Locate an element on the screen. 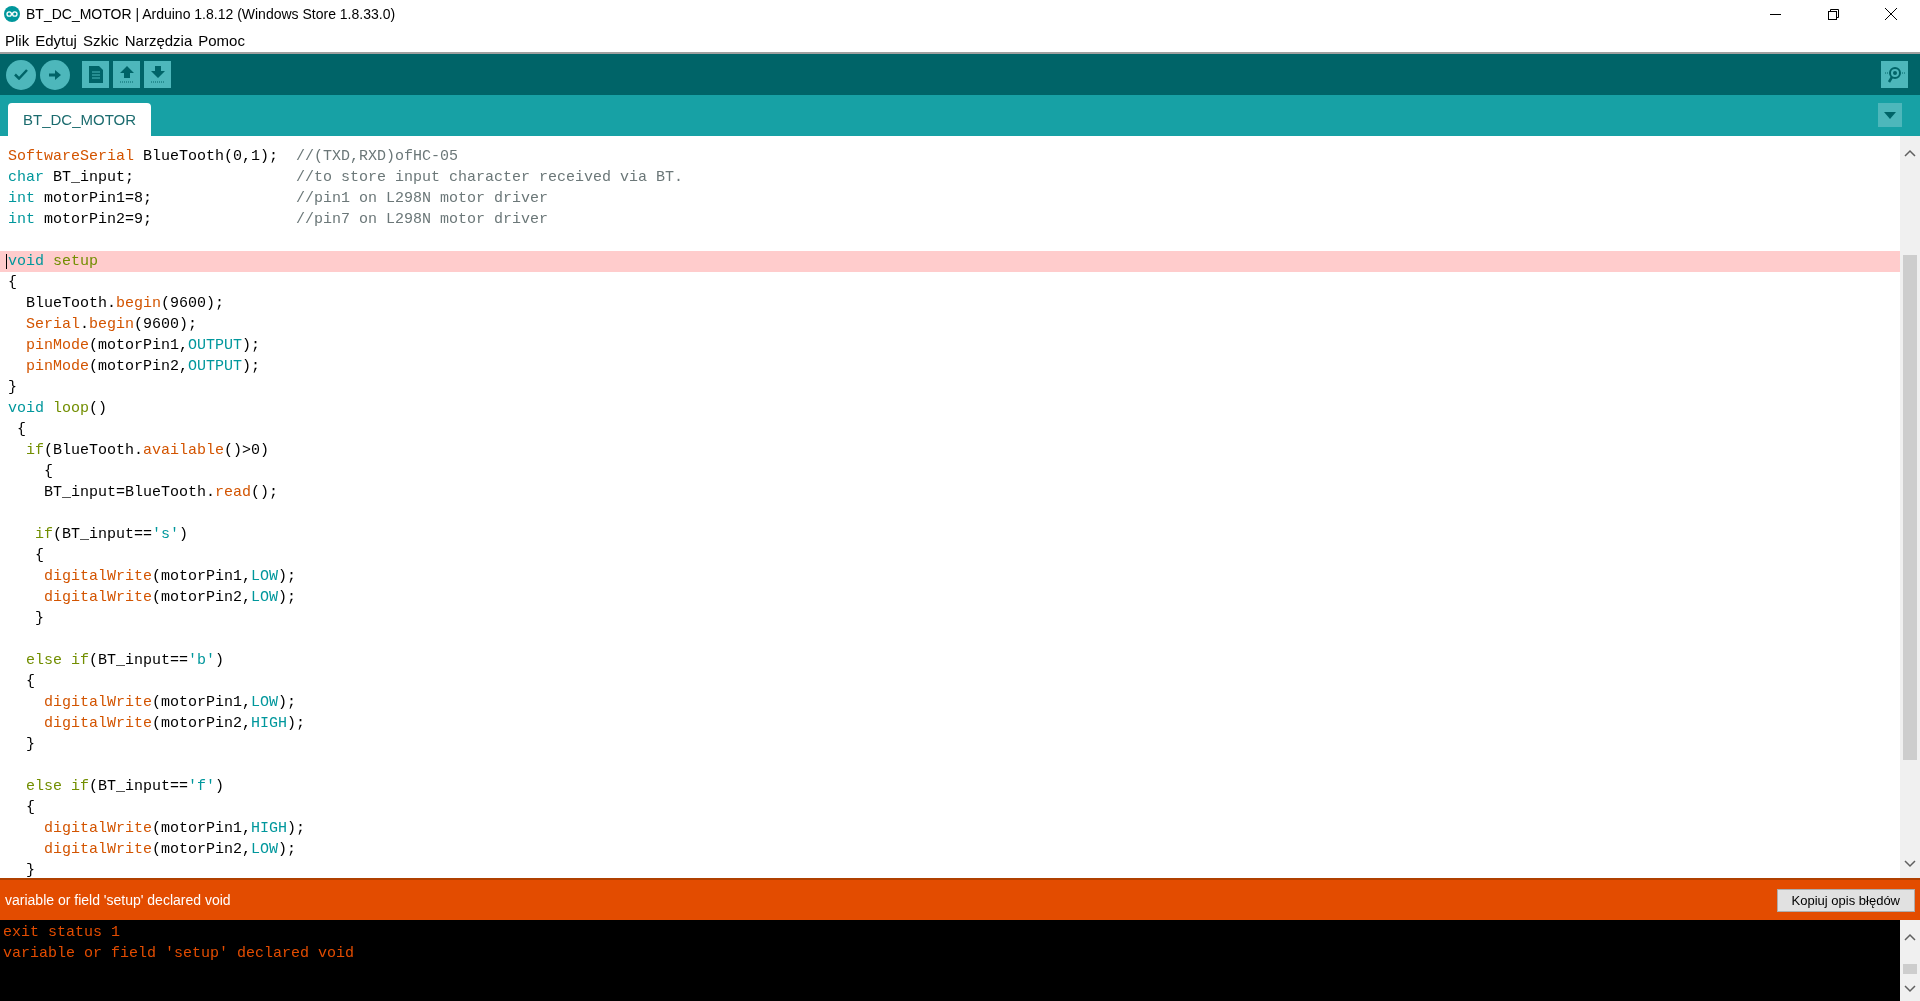  magnifier-icon is located at coordinates (1894, 74).